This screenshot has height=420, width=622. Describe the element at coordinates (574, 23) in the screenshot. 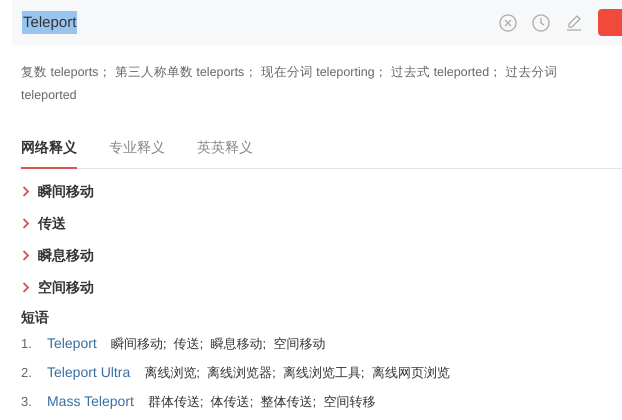

I see `pen-icon` at that location.